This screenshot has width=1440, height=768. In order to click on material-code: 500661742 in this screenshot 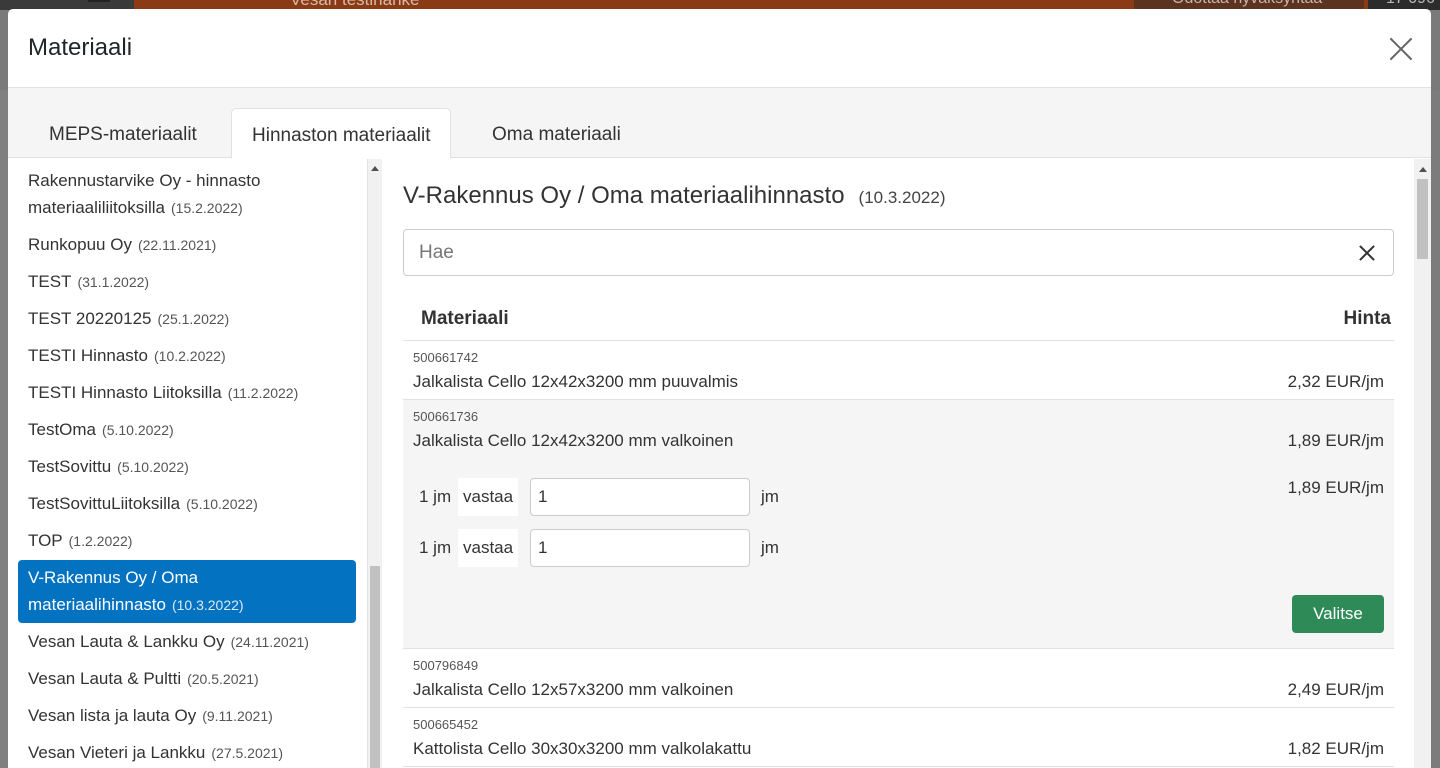, I will do `click(446, 357)`.